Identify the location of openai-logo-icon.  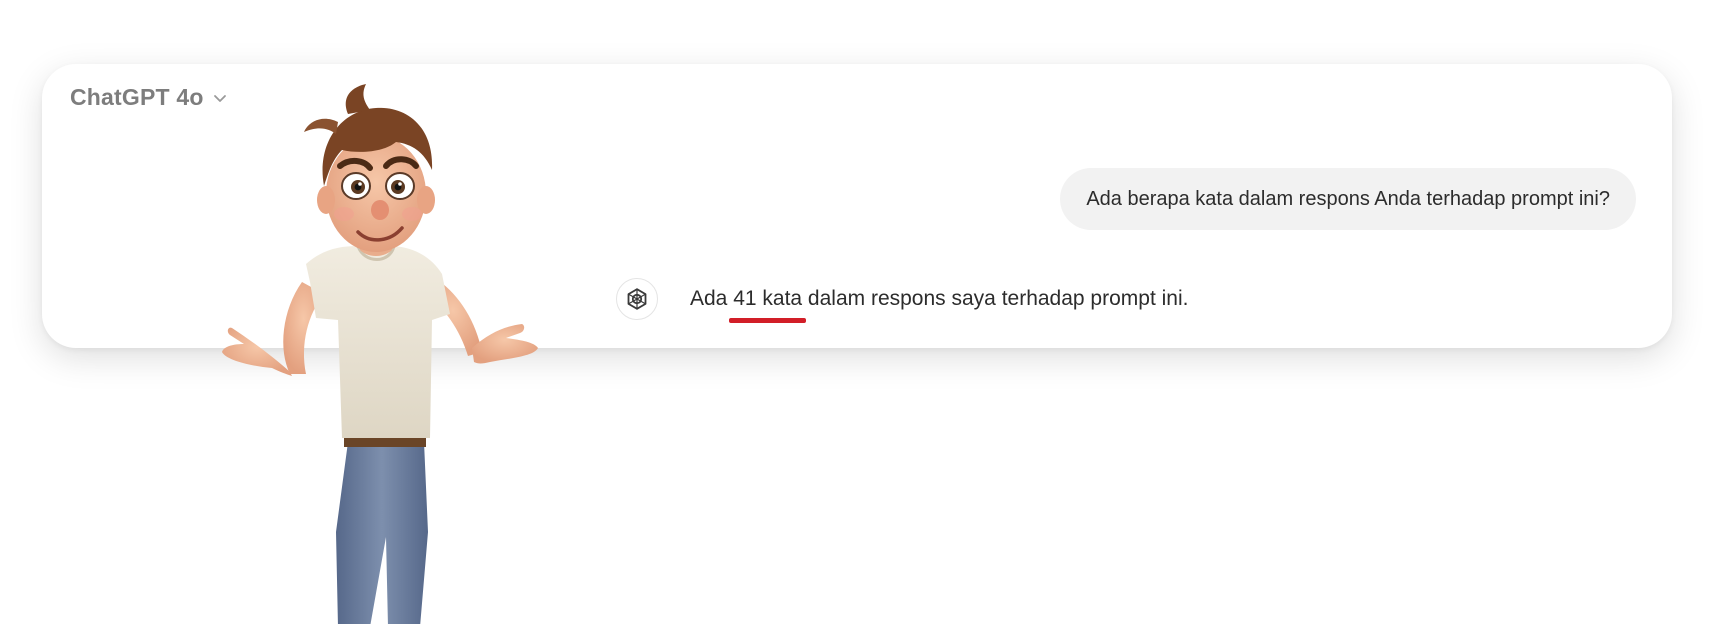
(637, 299).